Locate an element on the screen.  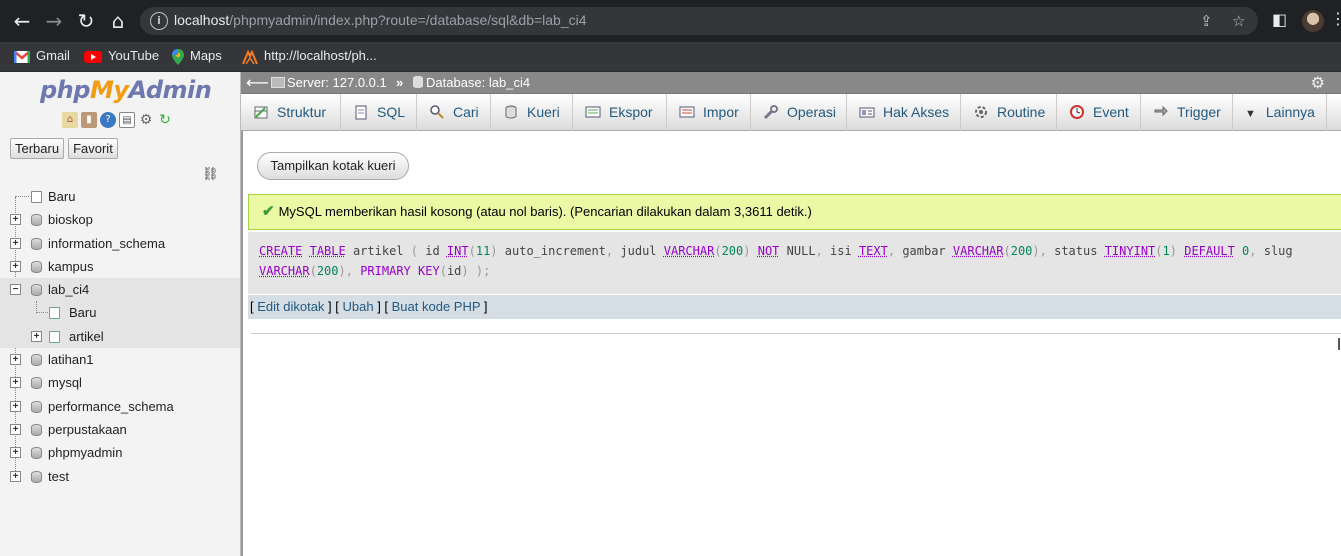
tree-item-information-schema: + information_schema is located at coordinates (120, 243).